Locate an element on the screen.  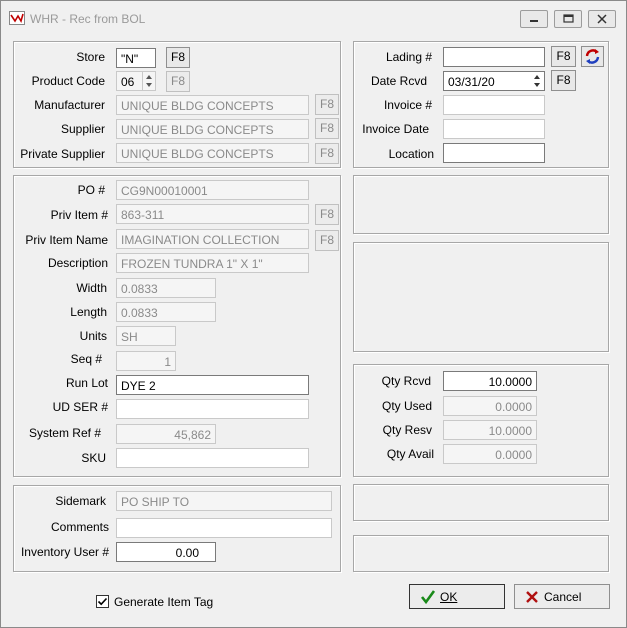
product-code-spinner is located at coordinates (148, 81).